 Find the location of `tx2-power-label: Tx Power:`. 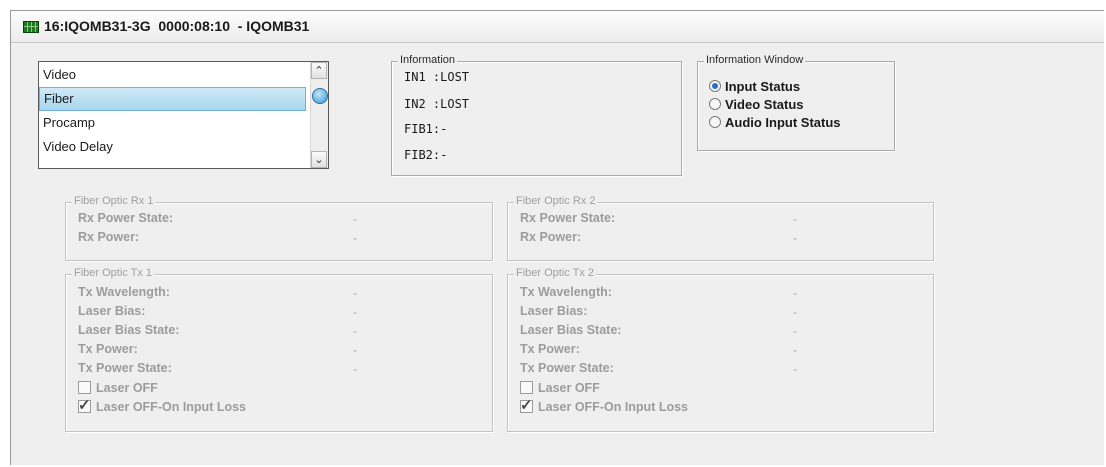

tx2-power-label: Tx Power: is located at coordinates (550, 349).